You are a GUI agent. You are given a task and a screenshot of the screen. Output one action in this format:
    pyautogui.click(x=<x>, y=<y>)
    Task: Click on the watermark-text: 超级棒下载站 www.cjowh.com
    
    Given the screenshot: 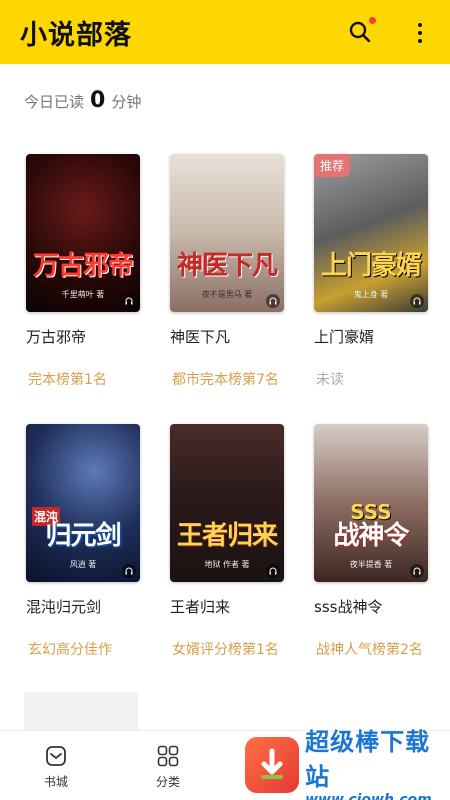 What is the action you would take?
    pyautogui.click(x=377, y=761)
    